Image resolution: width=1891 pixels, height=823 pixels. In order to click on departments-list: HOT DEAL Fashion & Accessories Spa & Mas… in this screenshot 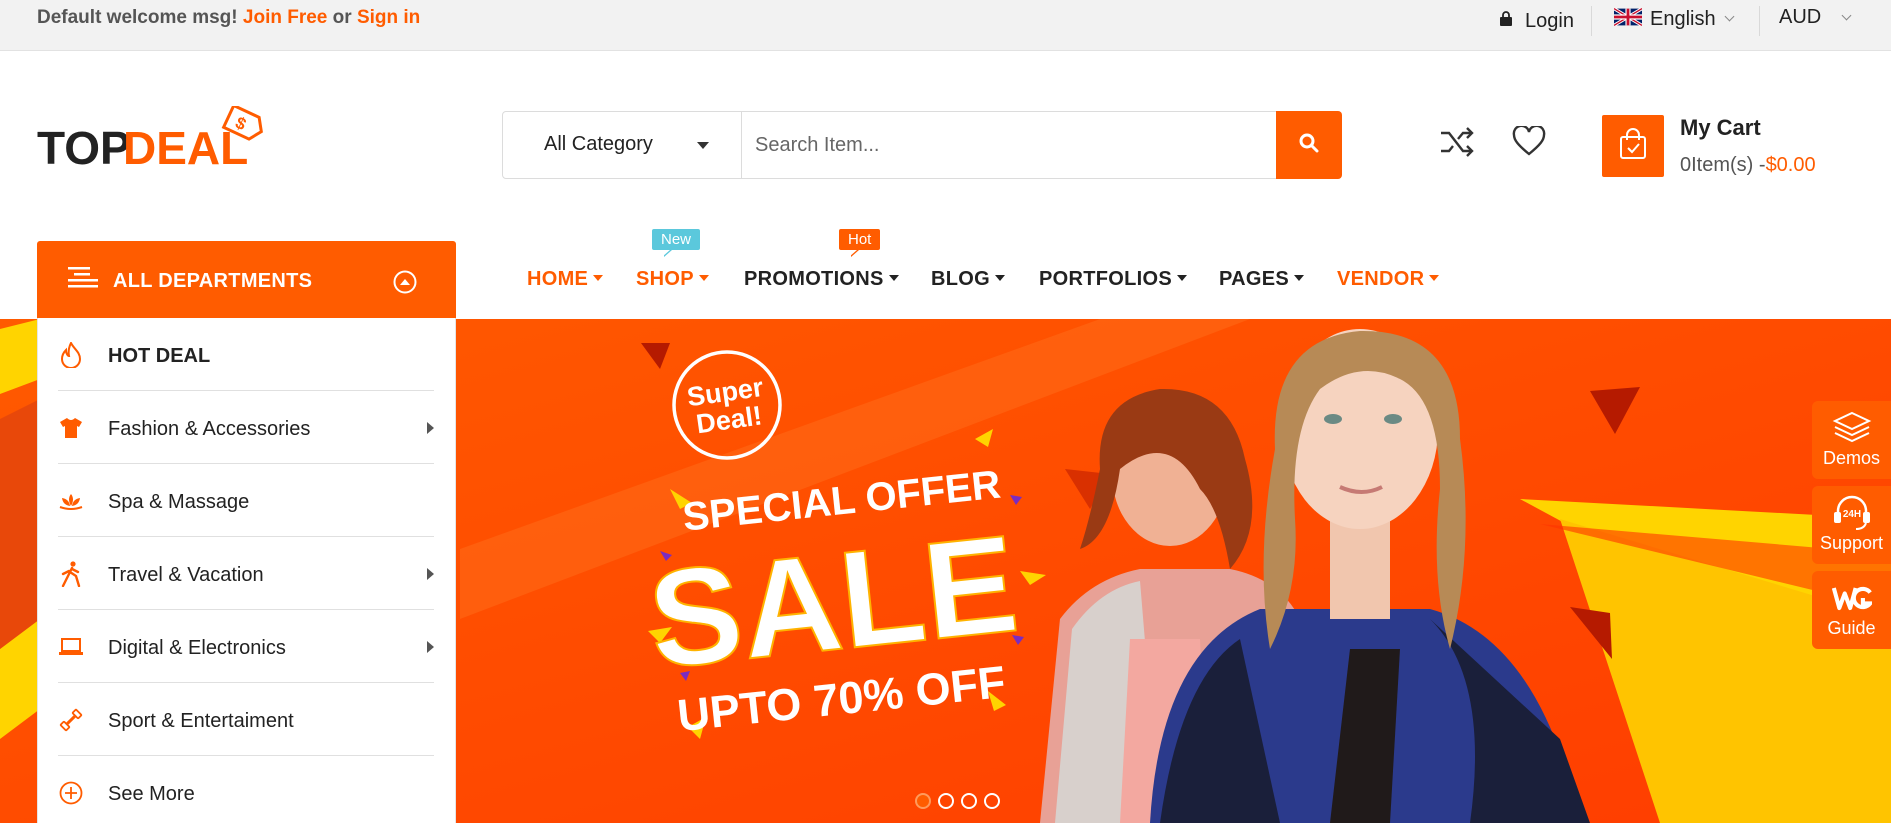, I will do `click(246, 570)`.